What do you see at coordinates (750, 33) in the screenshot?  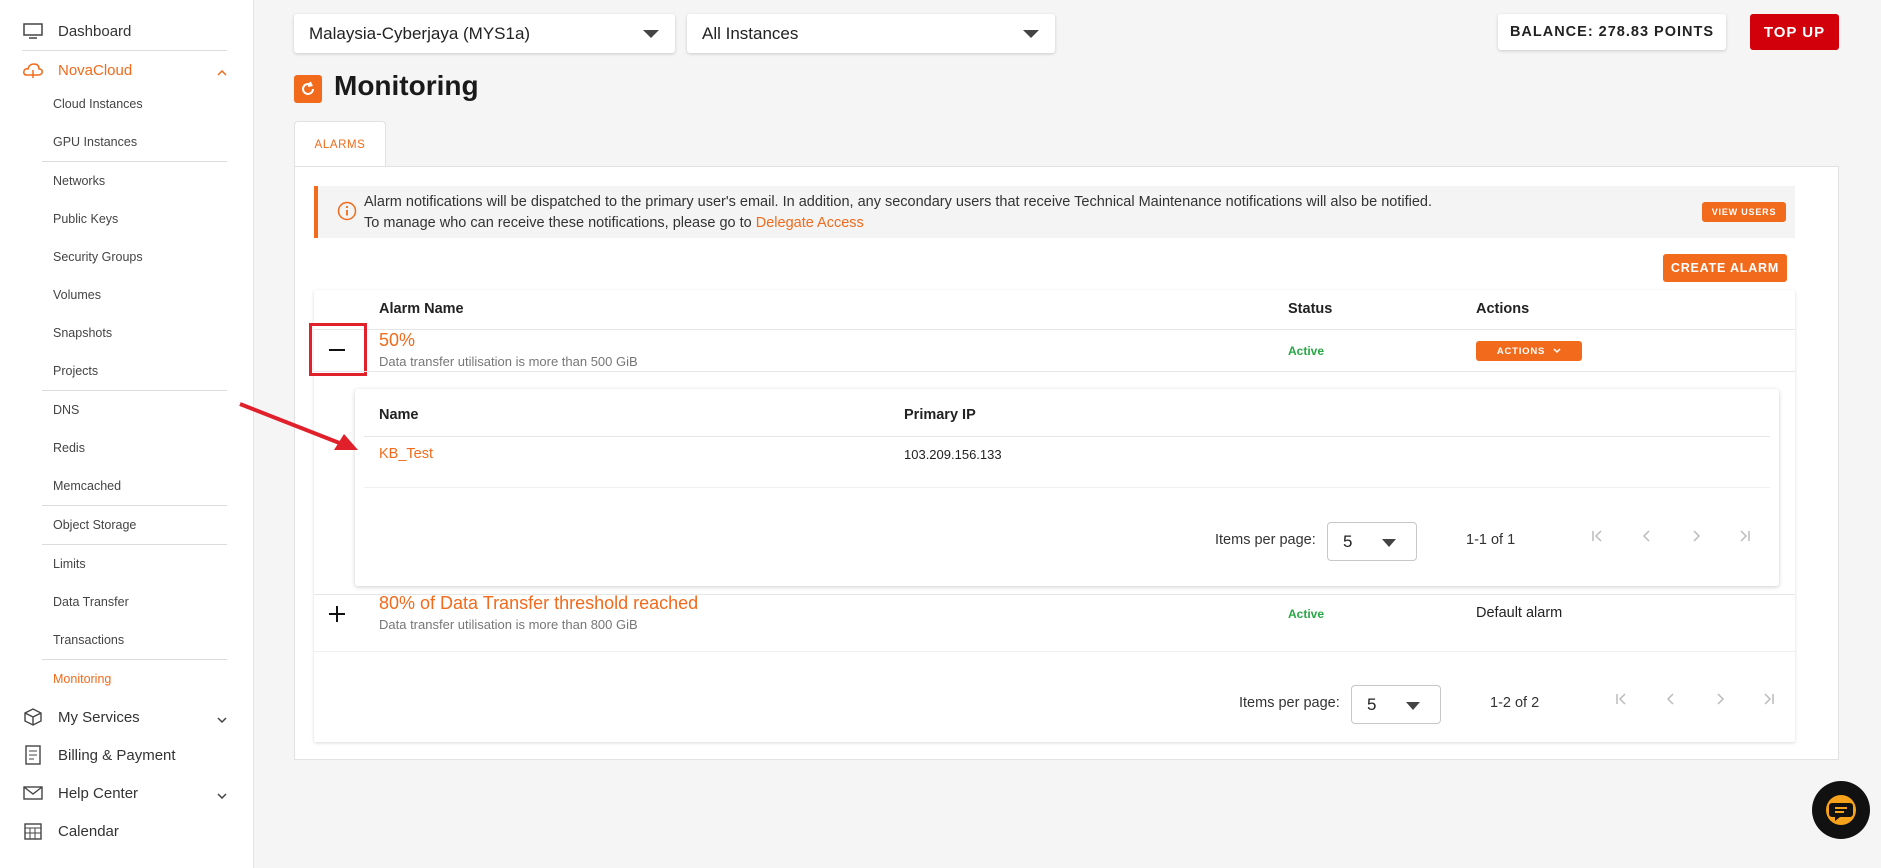 I see `instances-select-value: All Instances` at bounding box center [750, 33].